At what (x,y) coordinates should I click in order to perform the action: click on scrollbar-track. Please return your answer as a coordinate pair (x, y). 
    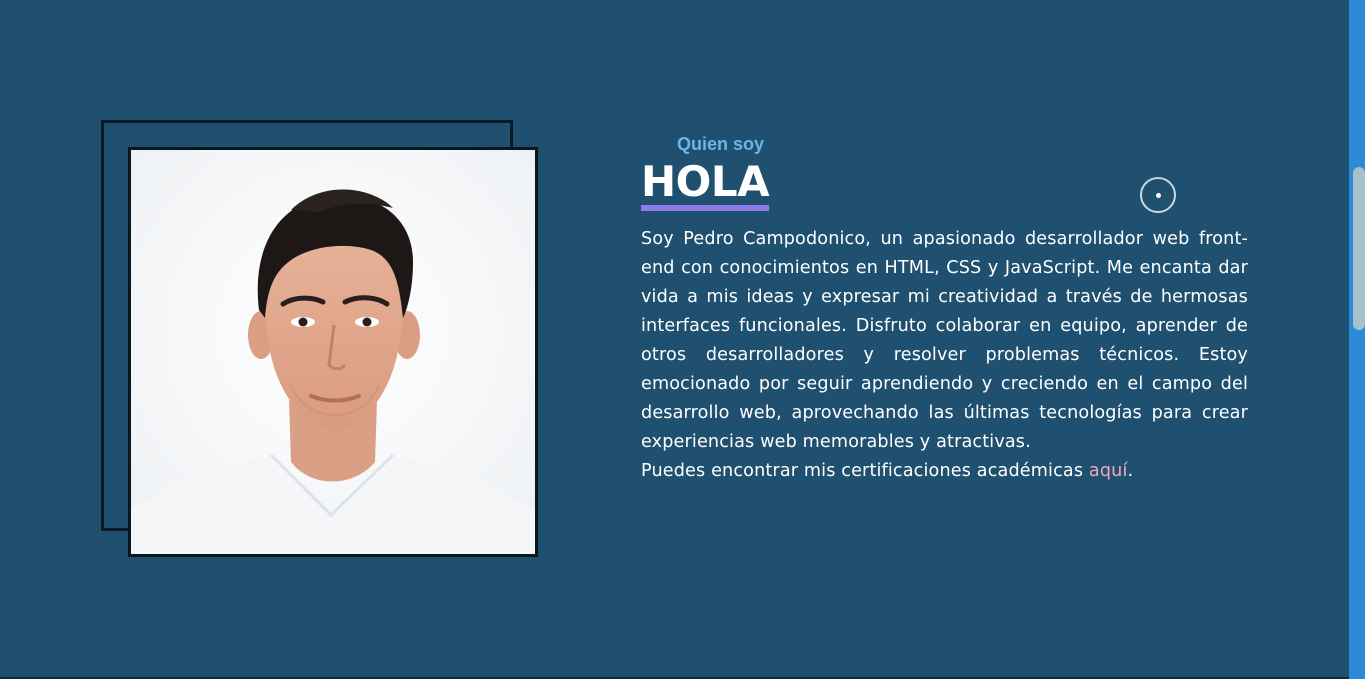
    Looking at the image, I should click on (1357, 339).